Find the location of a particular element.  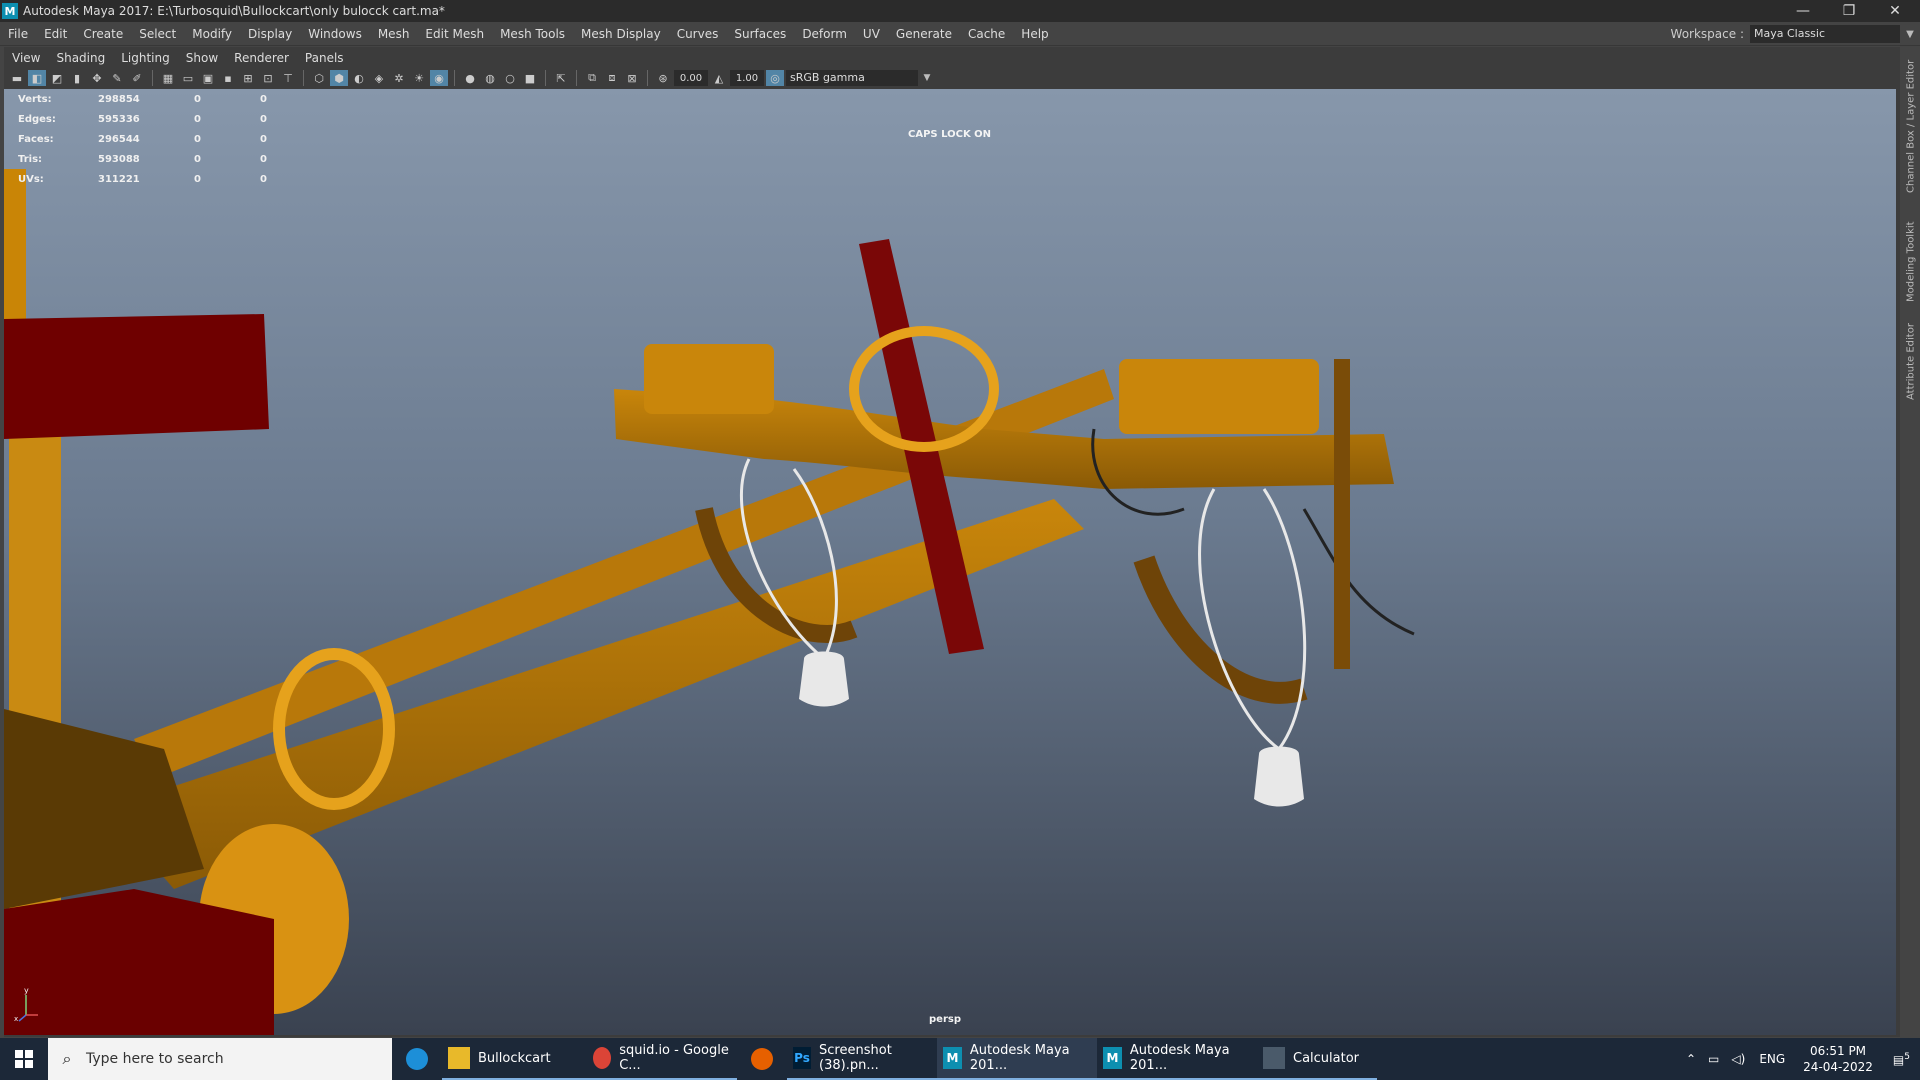

film-gate-icon: ▭ is located at coordinates (188, 78).